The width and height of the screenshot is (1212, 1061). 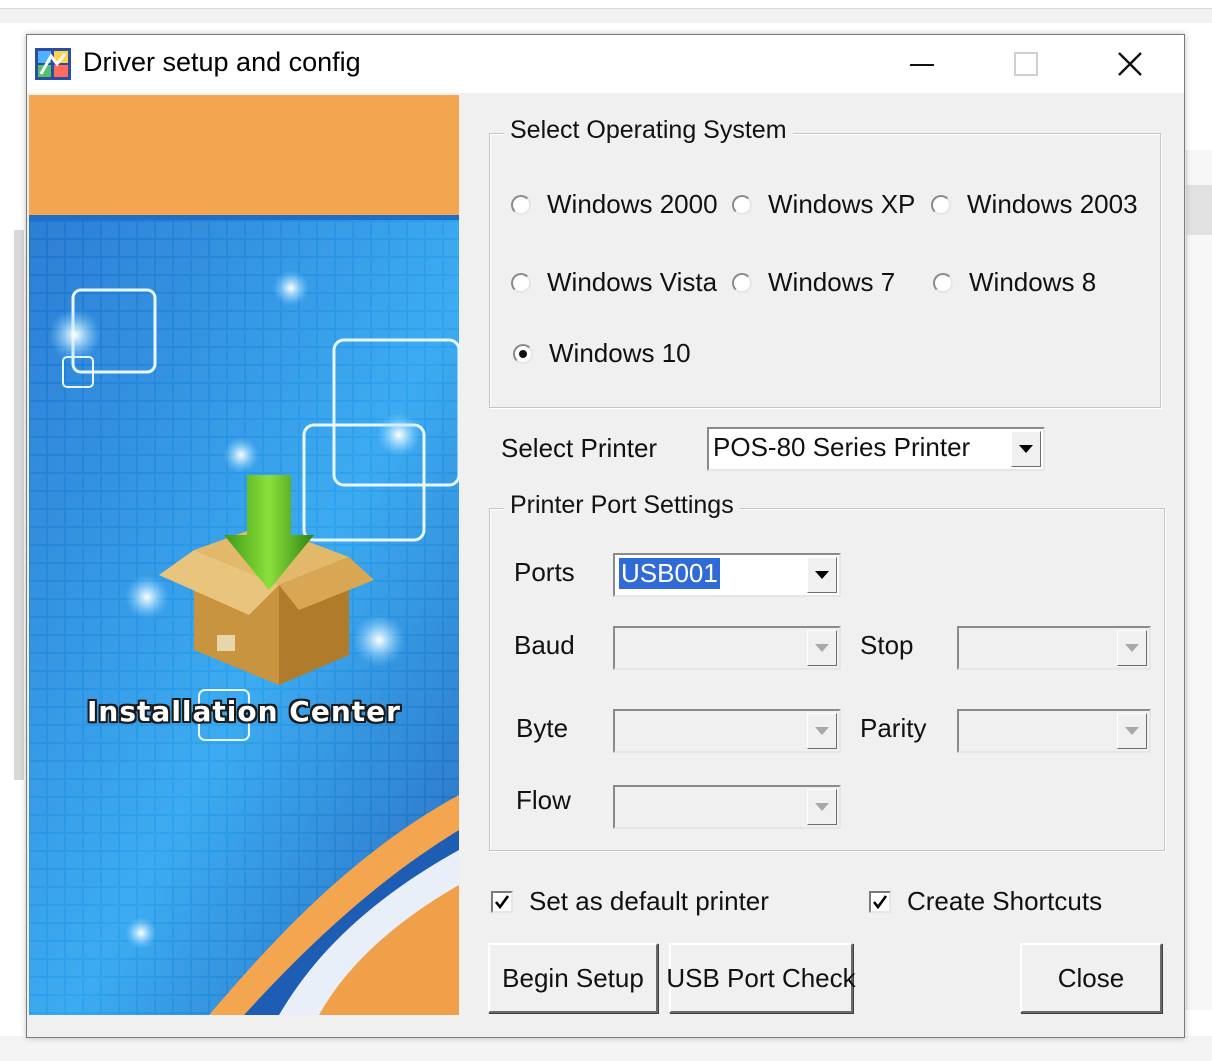 I want to click on radio-label: Windows 8, so click(x=1033, y=282).